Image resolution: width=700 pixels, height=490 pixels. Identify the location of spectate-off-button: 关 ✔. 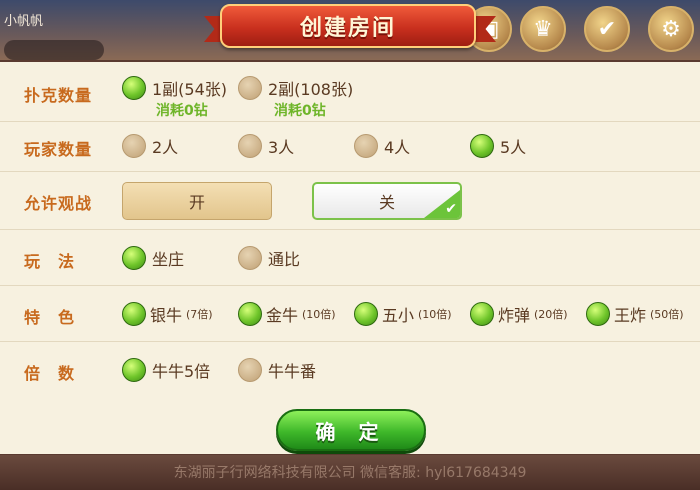
(387, 201).